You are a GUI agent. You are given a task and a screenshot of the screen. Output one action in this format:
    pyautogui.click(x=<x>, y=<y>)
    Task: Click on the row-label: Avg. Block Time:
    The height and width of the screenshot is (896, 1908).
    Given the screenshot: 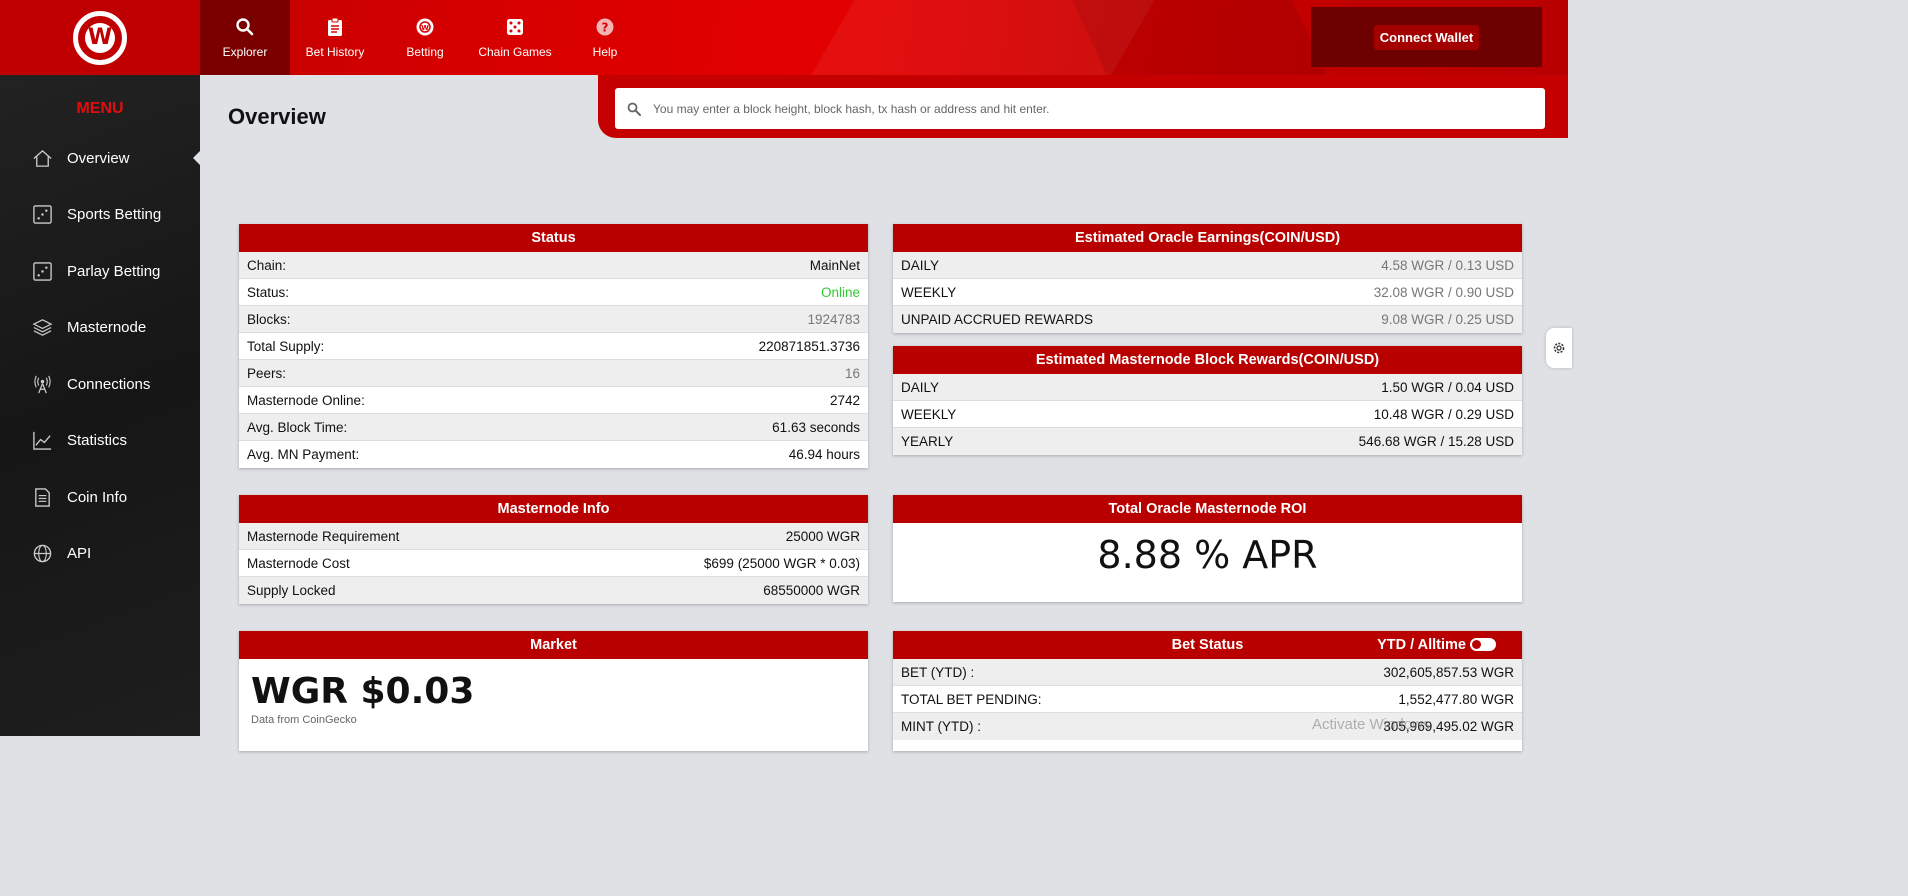 What is the action you would take?
    pyautogui.click(x=297, y=427)
    